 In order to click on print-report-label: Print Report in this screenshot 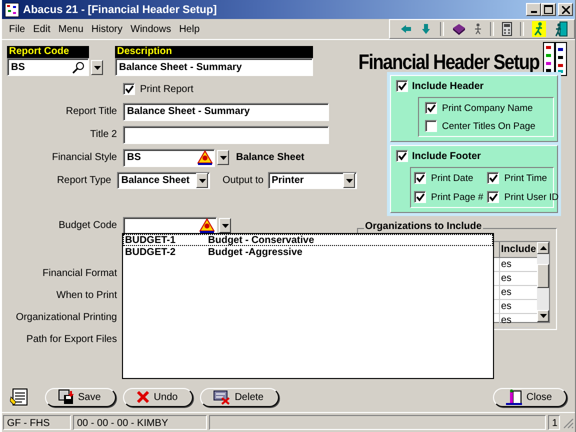, I will do `click(167, 89)`.